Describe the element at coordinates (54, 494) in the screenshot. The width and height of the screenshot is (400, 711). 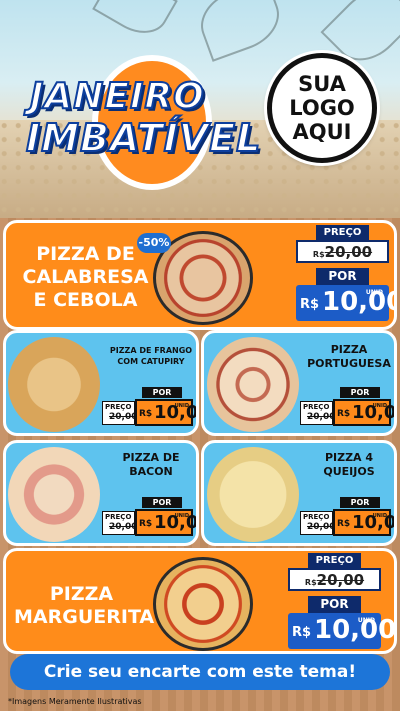
I see `pizza-bacon-image` at that location.